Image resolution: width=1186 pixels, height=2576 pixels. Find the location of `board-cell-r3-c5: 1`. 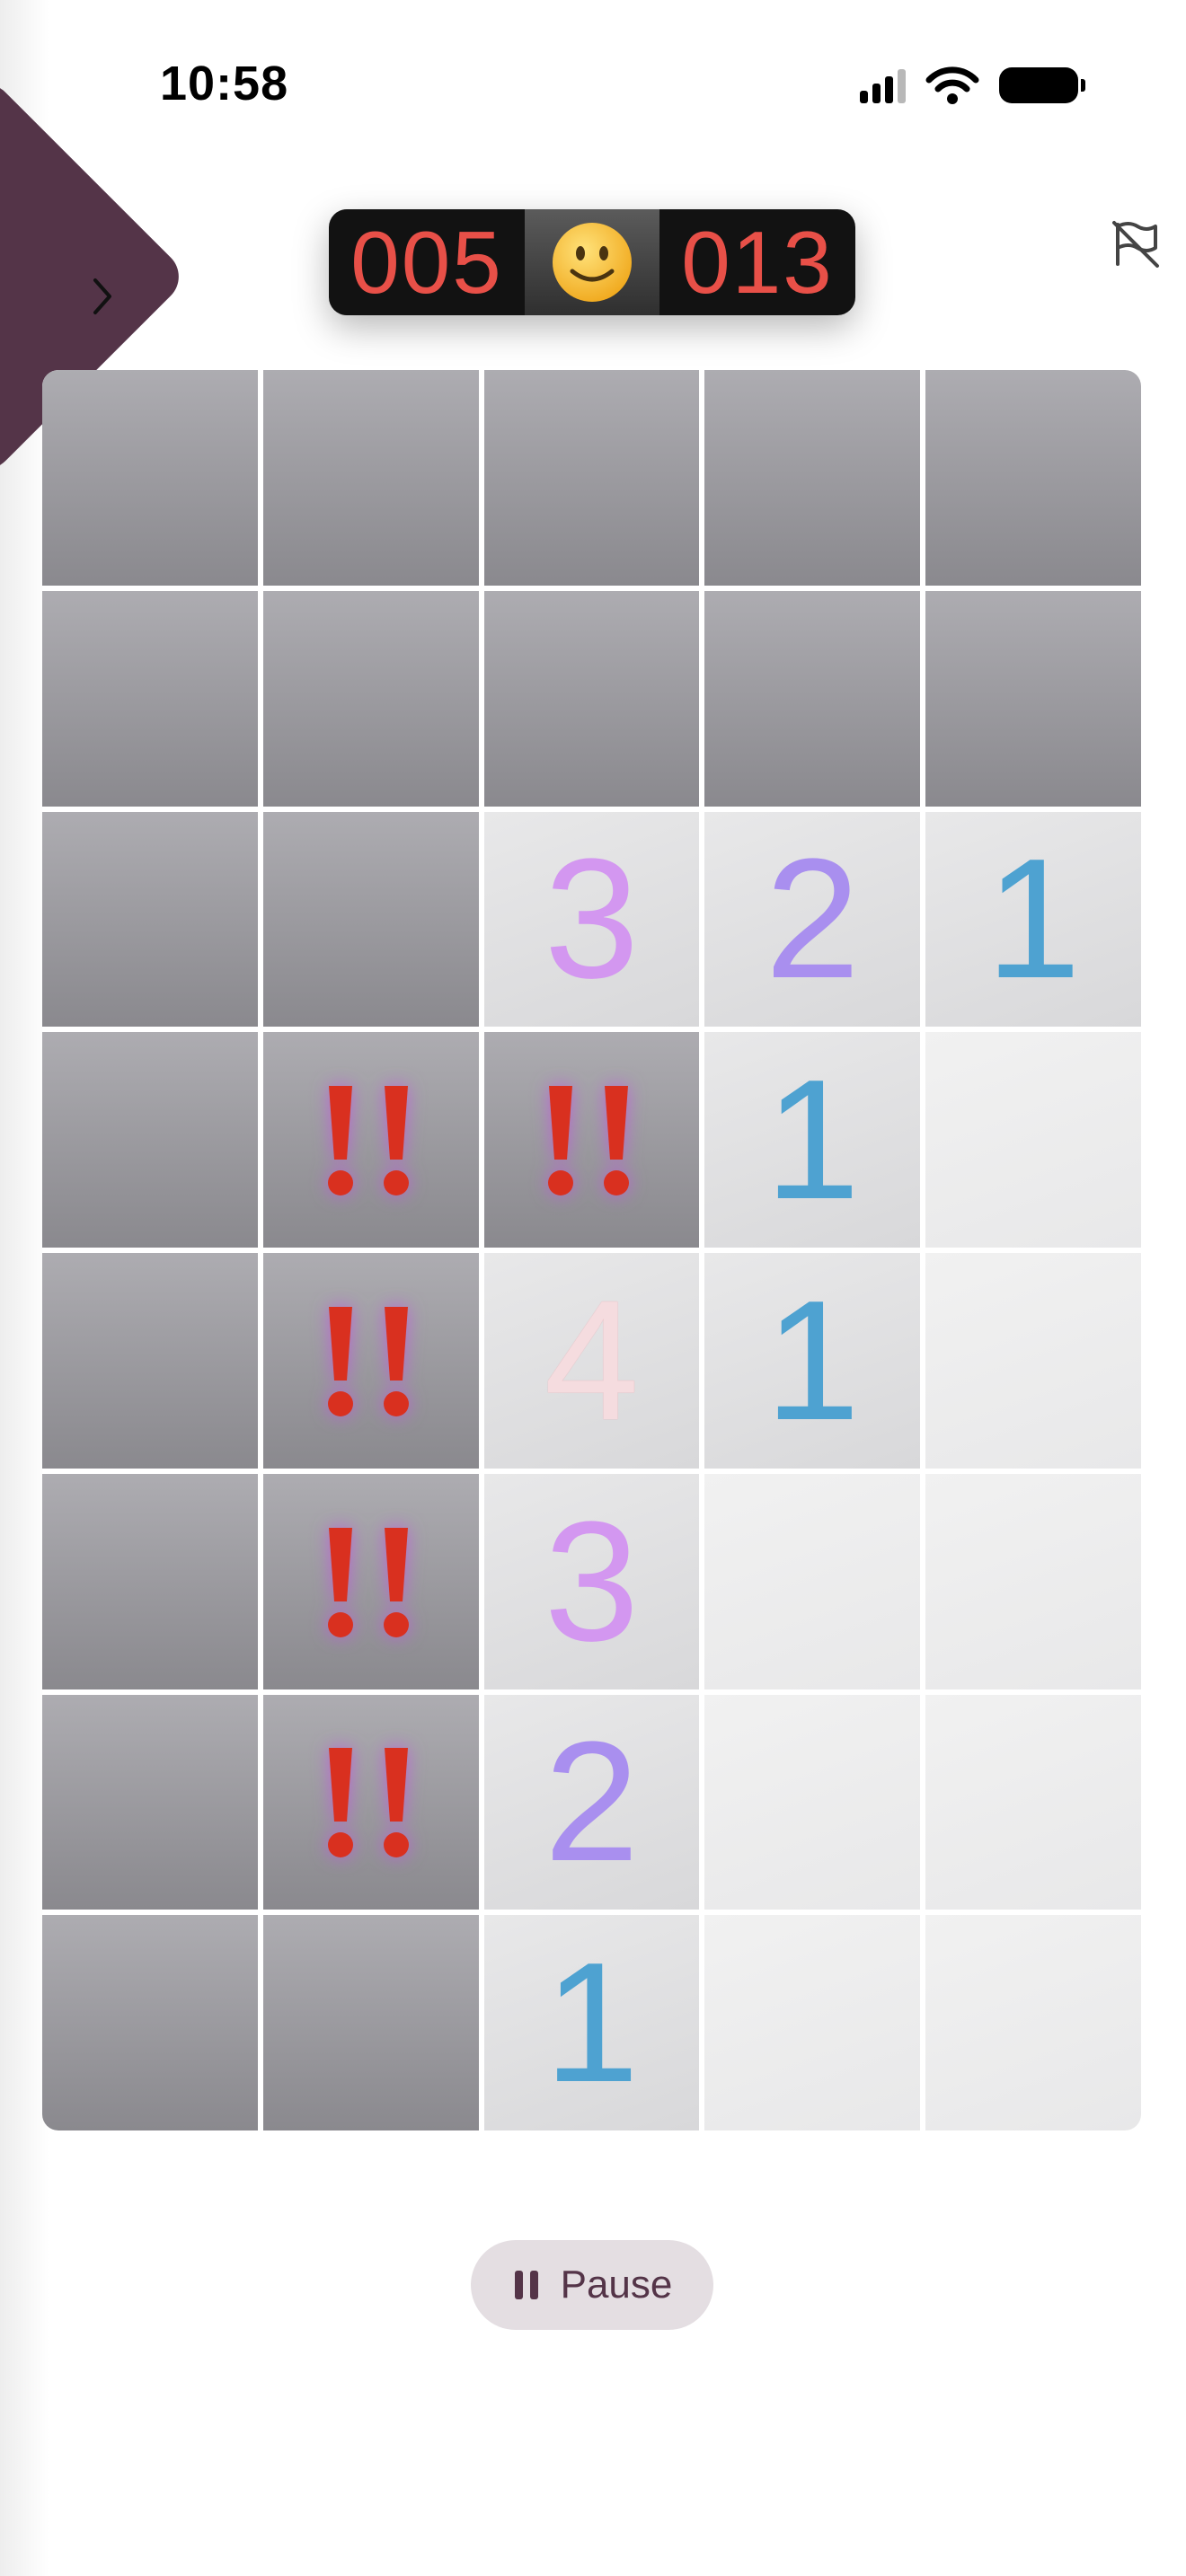

board-cell-r3-c5: 1 is located at coordinates (1033, 919).